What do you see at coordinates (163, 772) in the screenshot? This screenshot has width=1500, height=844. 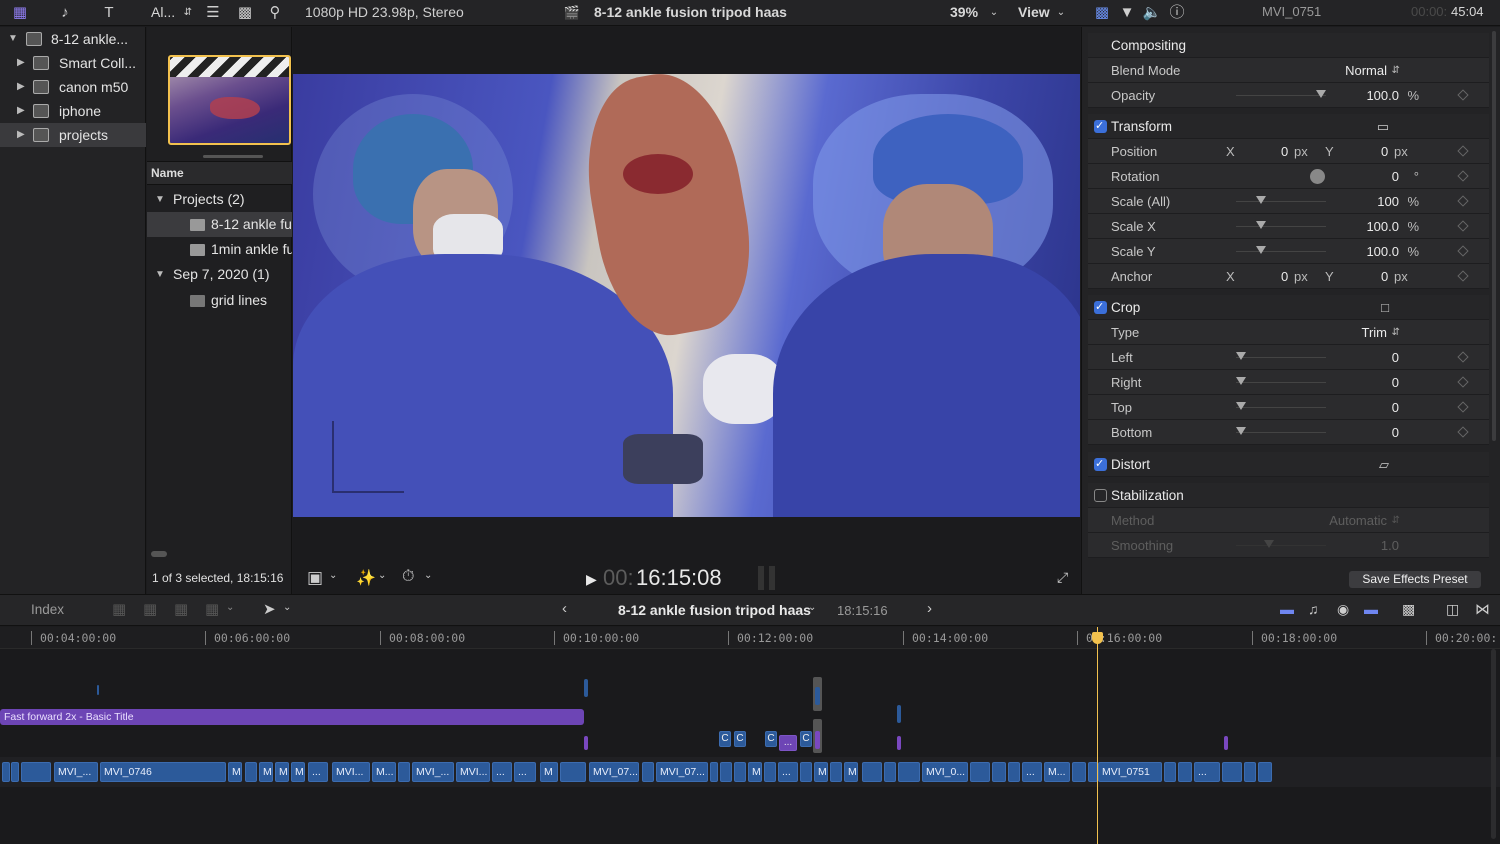 I see `video-clip: MVI_0746` at bounding box center [163, 772].